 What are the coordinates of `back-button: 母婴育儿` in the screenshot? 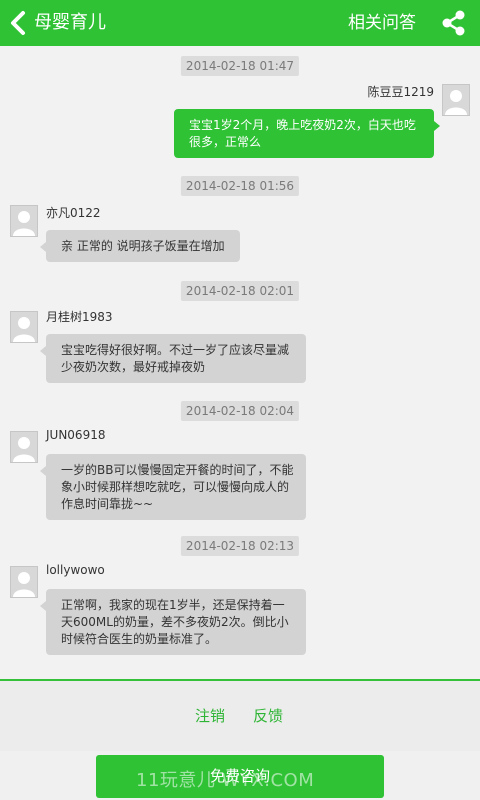 It's located at (53, 23).